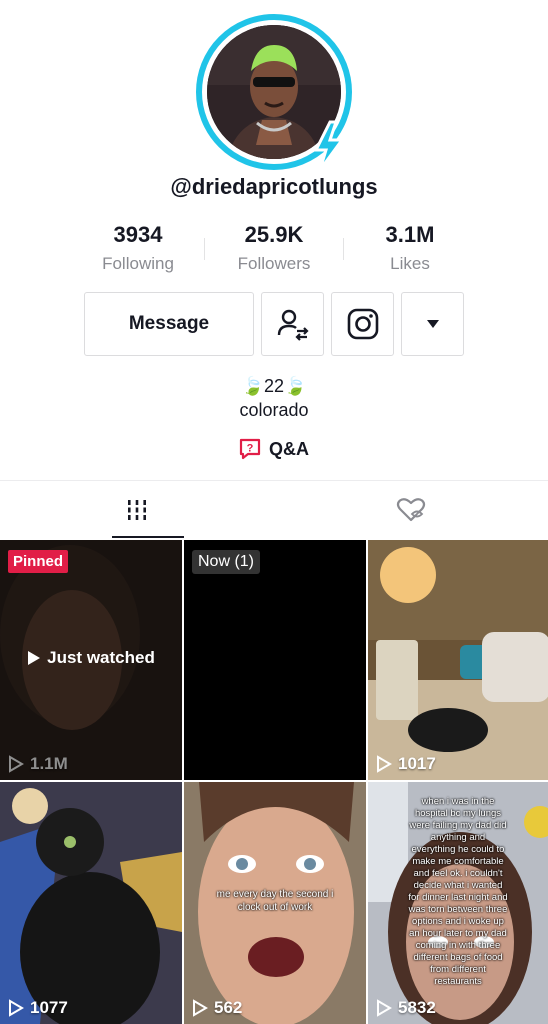  I want to click on instagram-icon, so click(362, 324).